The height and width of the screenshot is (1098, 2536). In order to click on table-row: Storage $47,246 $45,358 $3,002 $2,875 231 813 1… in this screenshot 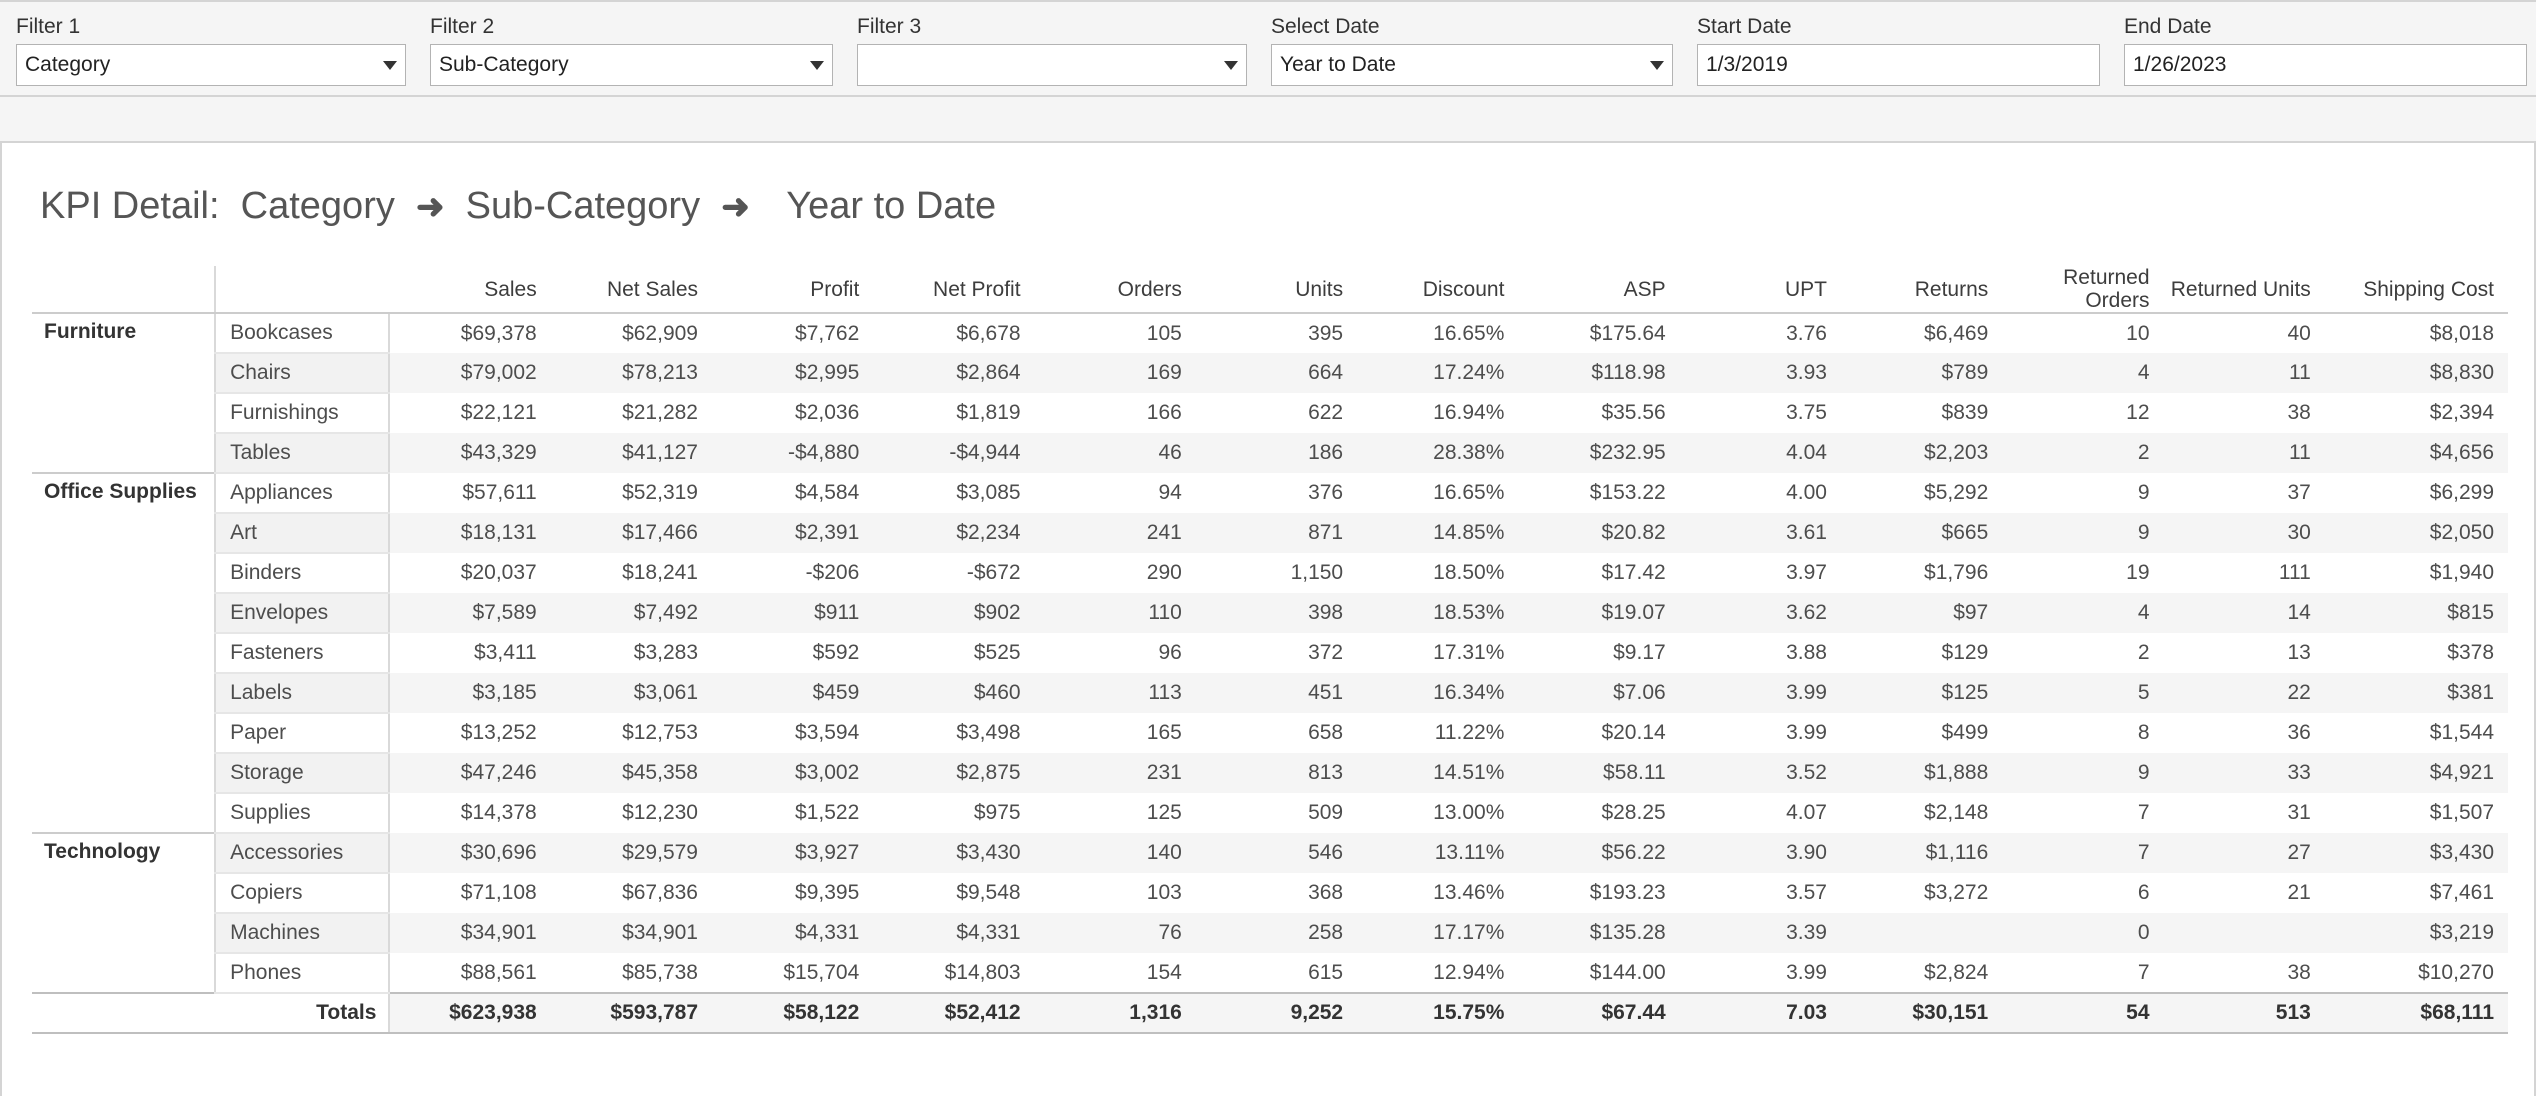, I will do `click(1270, 773)`.